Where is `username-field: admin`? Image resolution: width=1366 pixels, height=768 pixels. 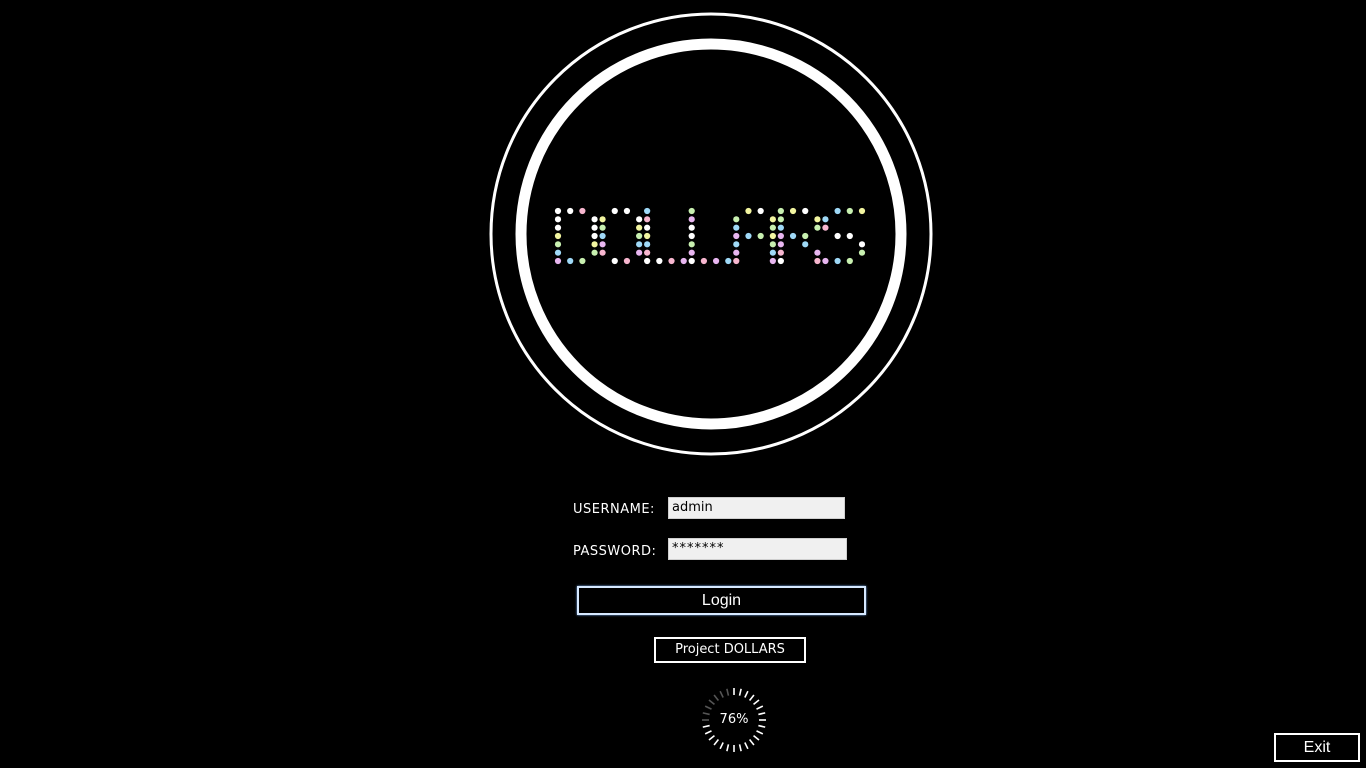 username-field: admin is located at coordinates (756, 508).